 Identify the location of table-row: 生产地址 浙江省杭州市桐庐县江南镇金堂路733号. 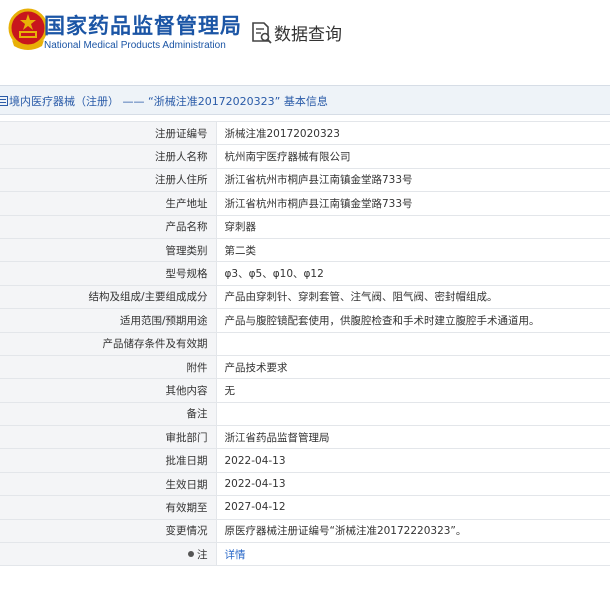
(305, 203).